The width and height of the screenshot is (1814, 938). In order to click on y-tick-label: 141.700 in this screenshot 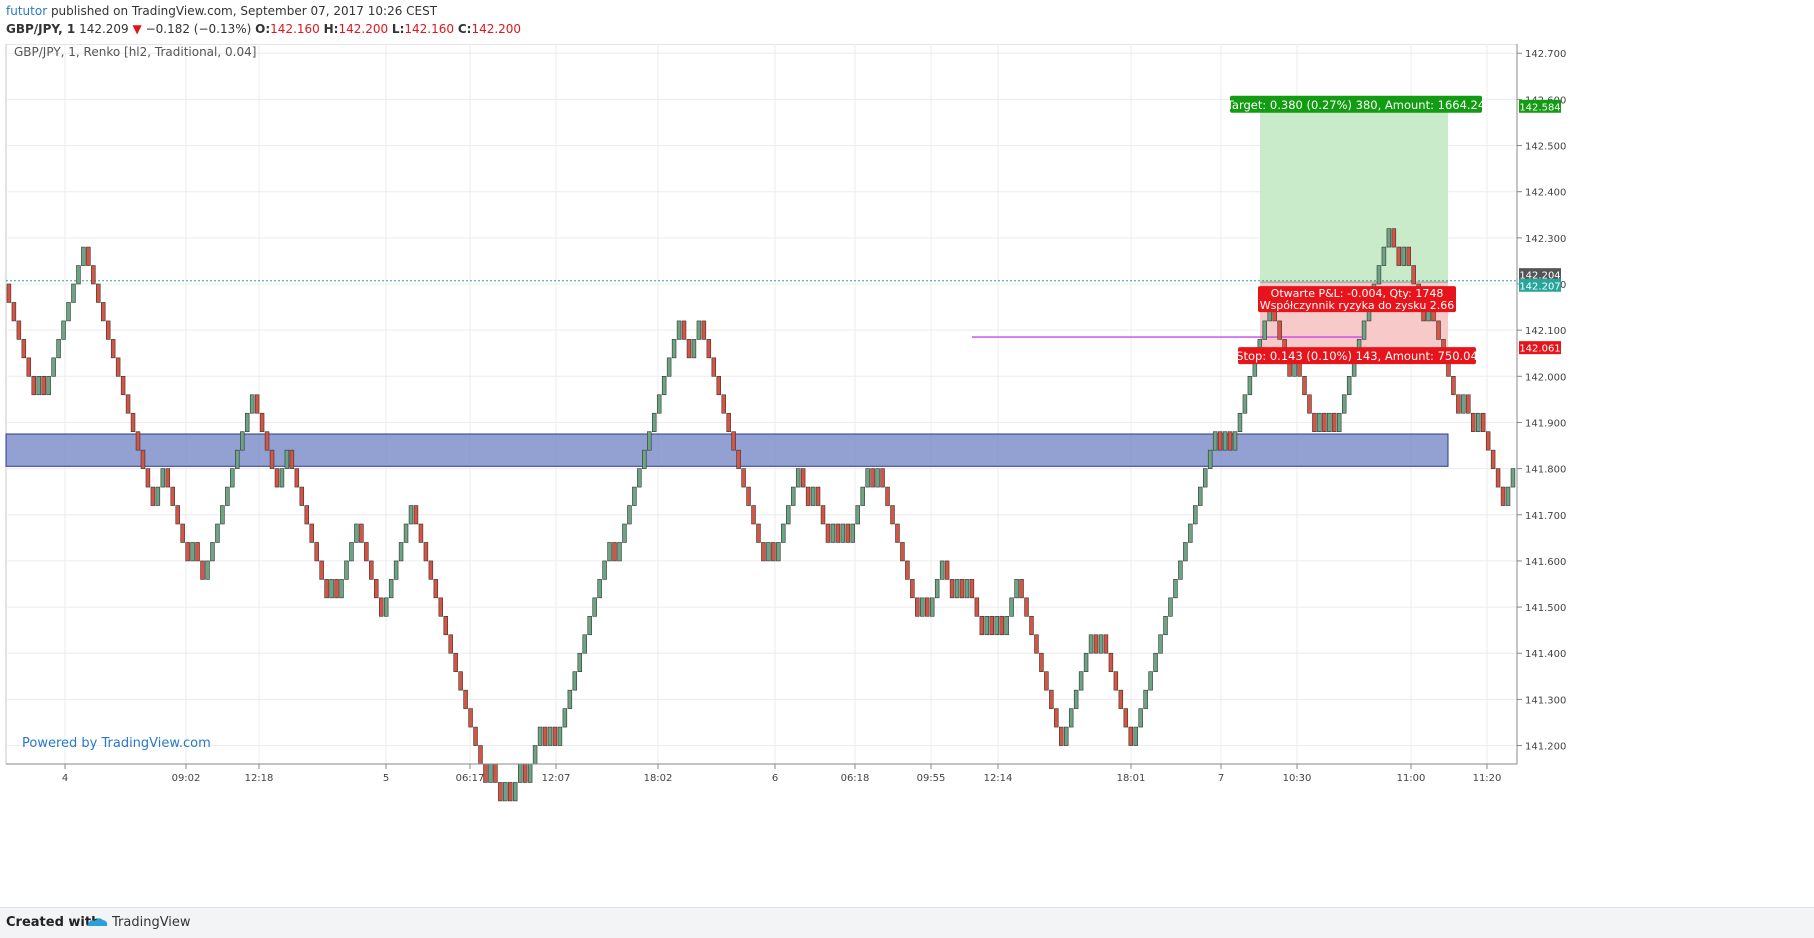, I will do `click(1545, 516)`.